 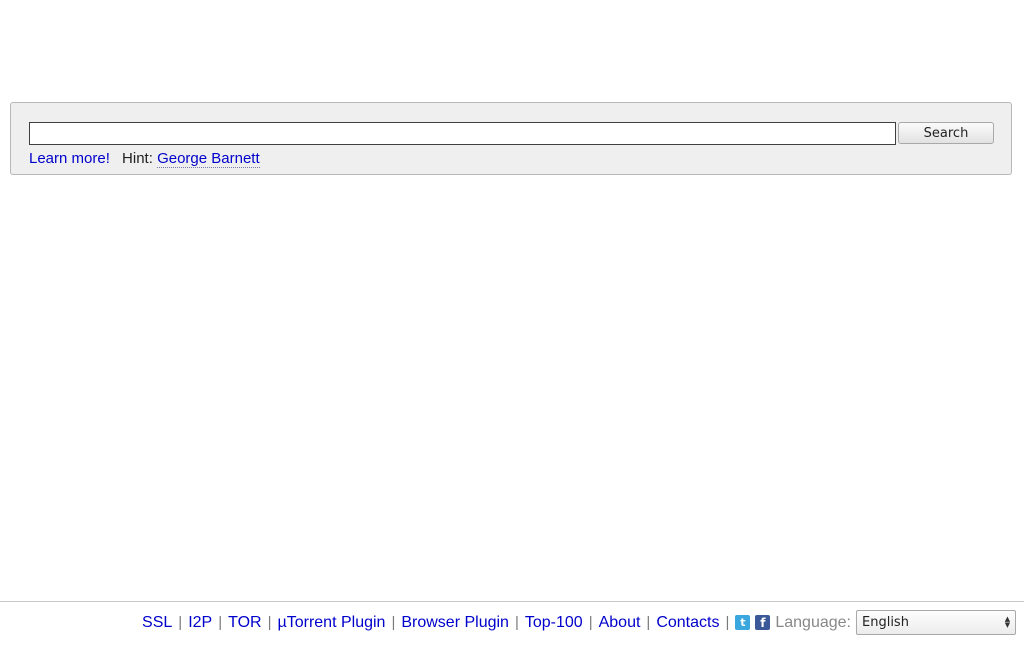 I want to click on footer-link-utorrent-plugin: µTorrent Plugin, so click(x=332, y=623).